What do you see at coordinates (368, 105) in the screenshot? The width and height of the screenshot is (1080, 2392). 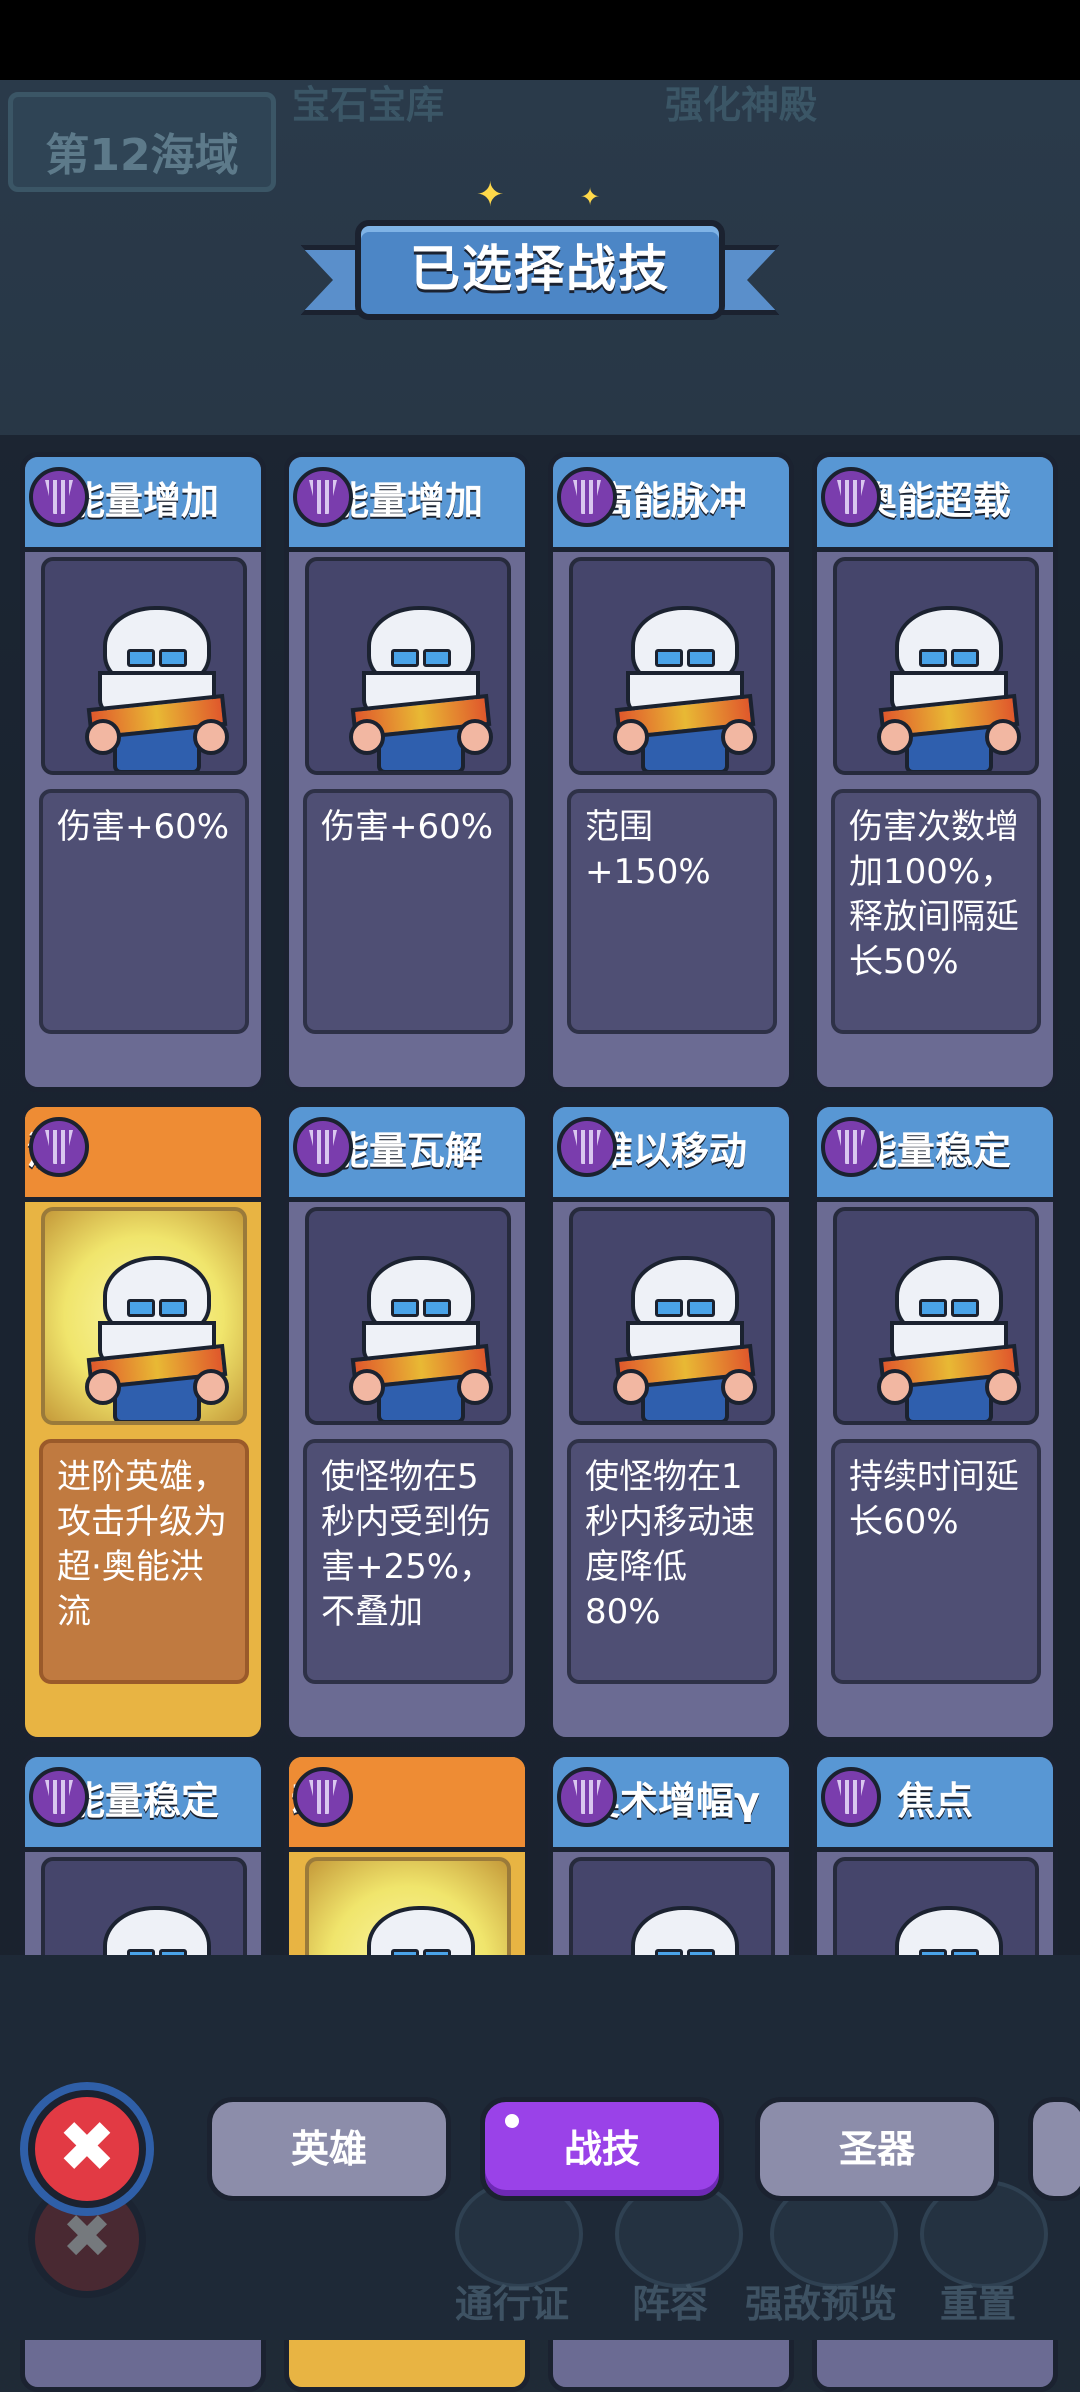 I see `area-label-gem-vault: 宝石宝库` at bounding box center [368, 105].